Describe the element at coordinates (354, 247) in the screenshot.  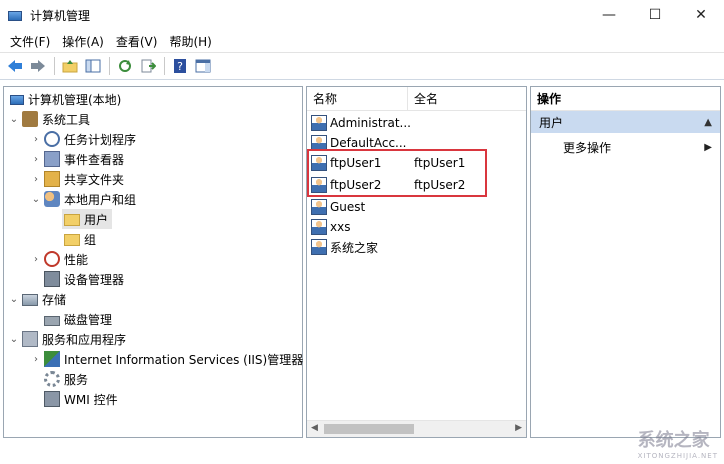
I see `user-name: 系统之家` at that location.